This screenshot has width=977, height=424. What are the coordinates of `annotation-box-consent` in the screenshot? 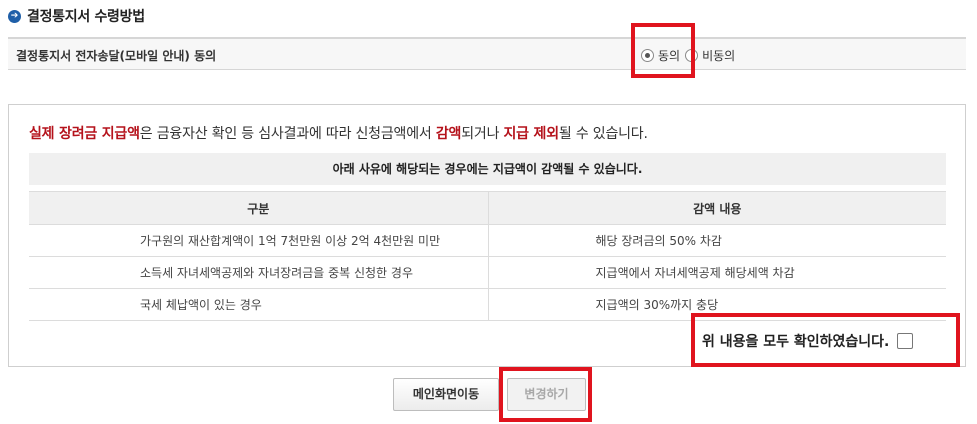 It's located at (663, 50).